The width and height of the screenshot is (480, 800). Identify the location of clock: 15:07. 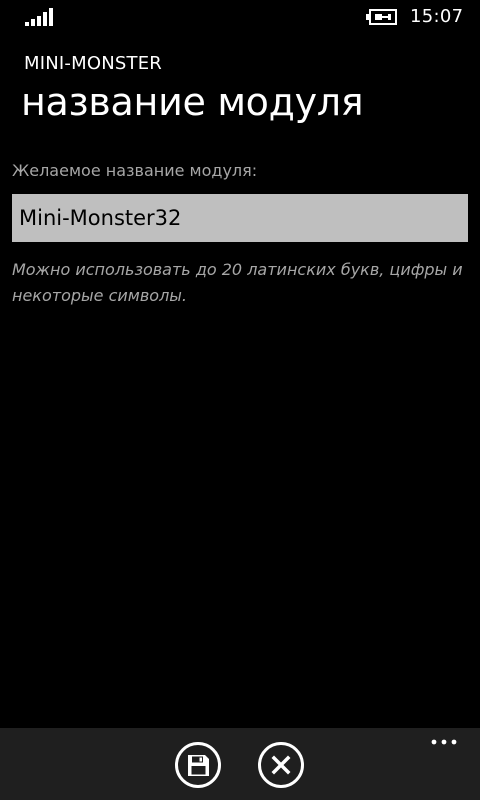
(437, 16).